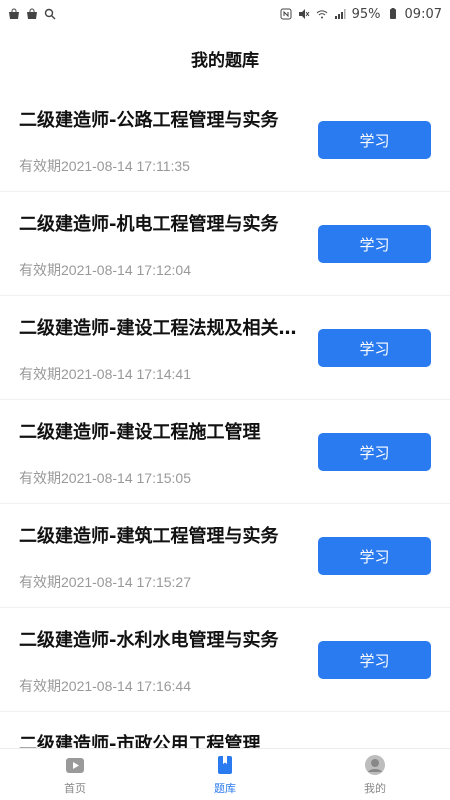 This screenshot has height=800, width=450. I want to click on nav-question-bank: 题库, so click(225, 774).